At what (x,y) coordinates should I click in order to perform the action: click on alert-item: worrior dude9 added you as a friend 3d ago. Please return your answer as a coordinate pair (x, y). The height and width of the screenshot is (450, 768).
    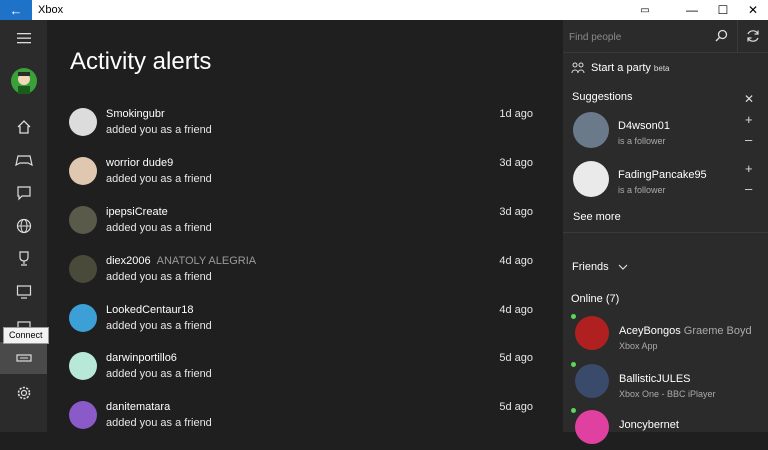
    Looking at the image, I should click on (301, 177).